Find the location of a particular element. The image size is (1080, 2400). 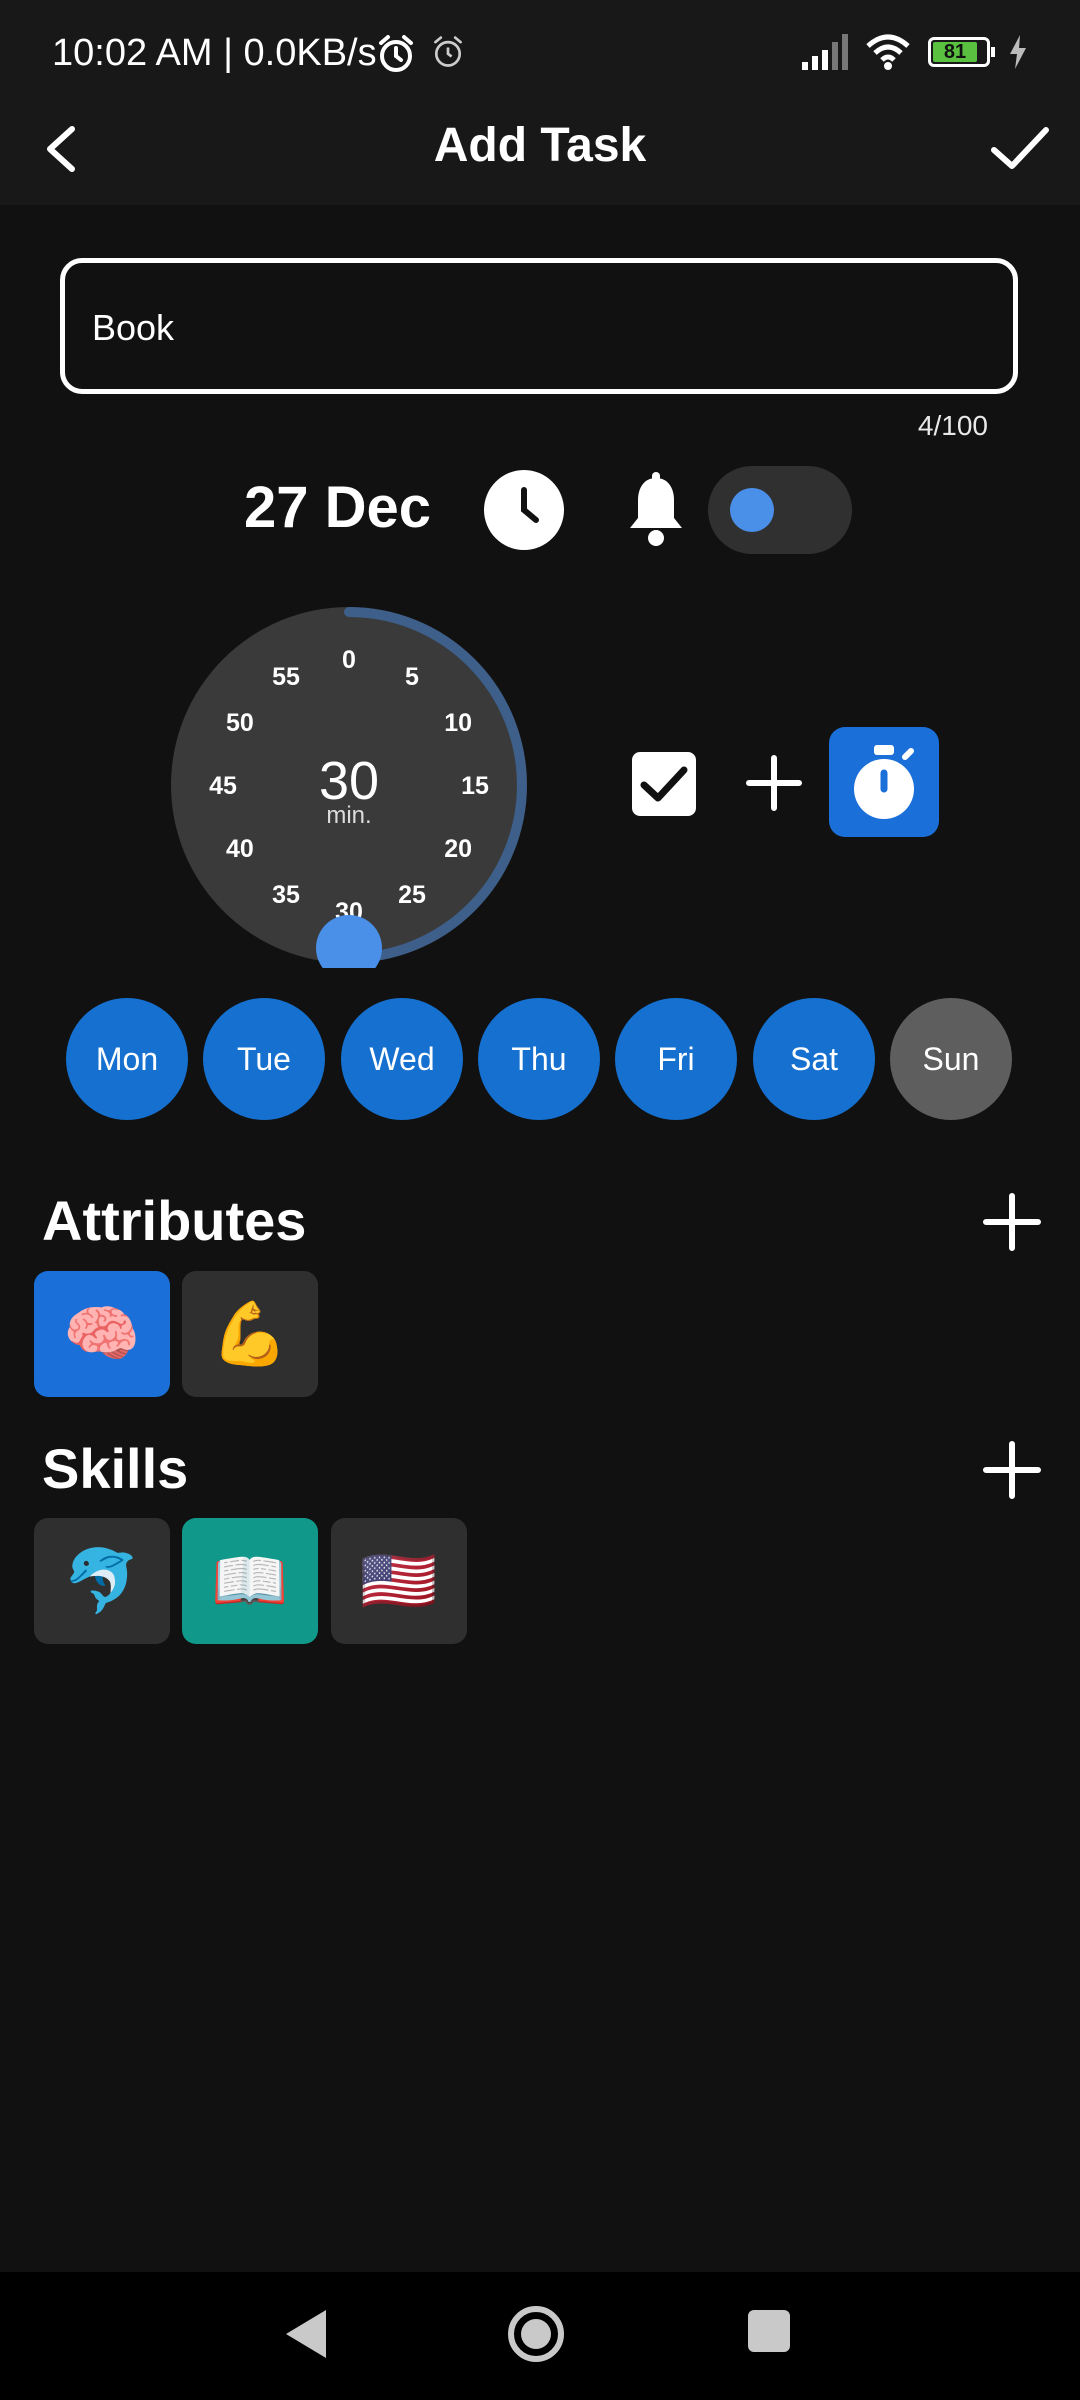

dial-tick-35: 35 is located at coordinates (286, 895).